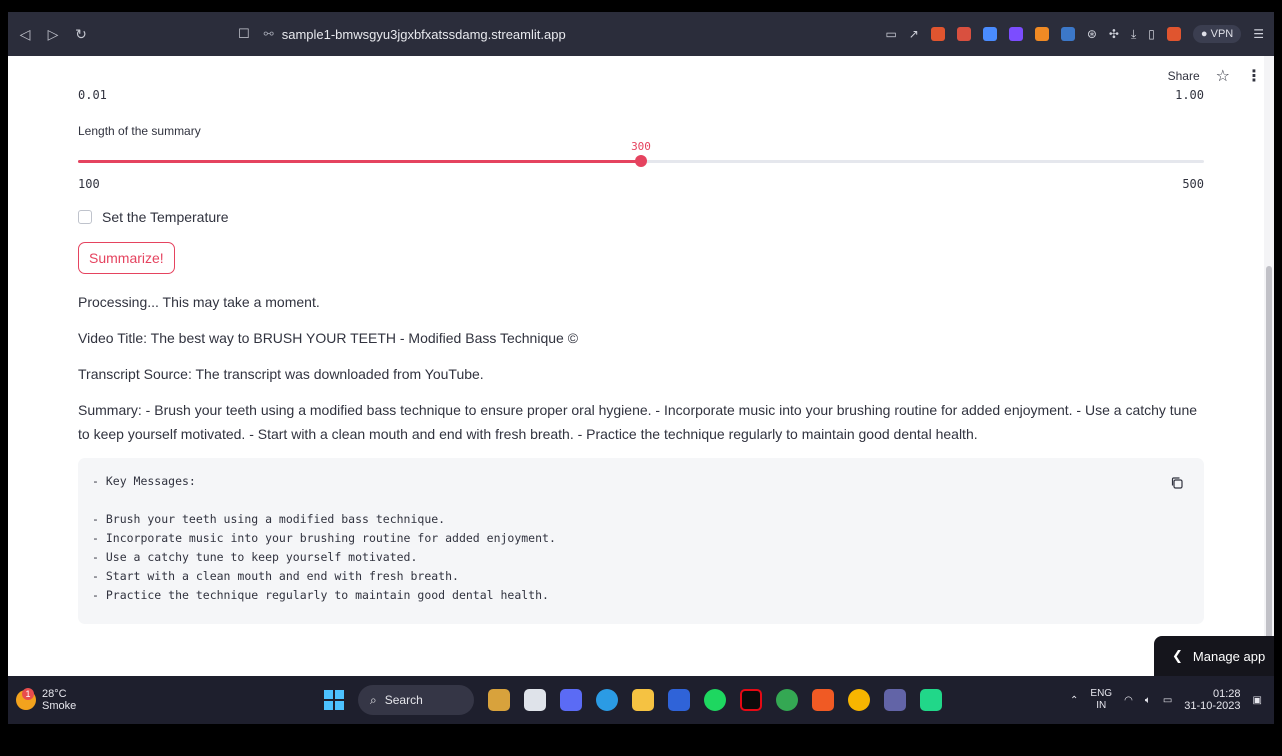  I want to click on share-page-icon: ↗, so click(914, 34).